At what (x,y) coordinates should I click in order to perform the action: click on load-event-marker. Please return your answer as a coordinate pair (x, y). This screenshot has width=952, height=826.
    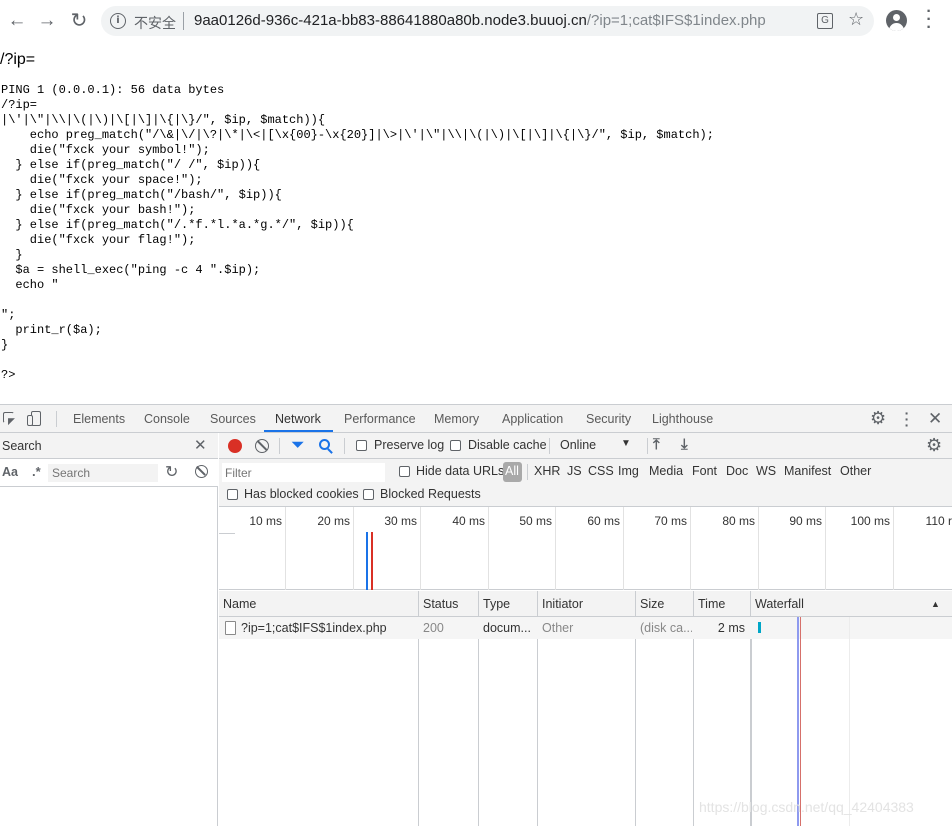
    Looking at the image, I should click on (372, 561).